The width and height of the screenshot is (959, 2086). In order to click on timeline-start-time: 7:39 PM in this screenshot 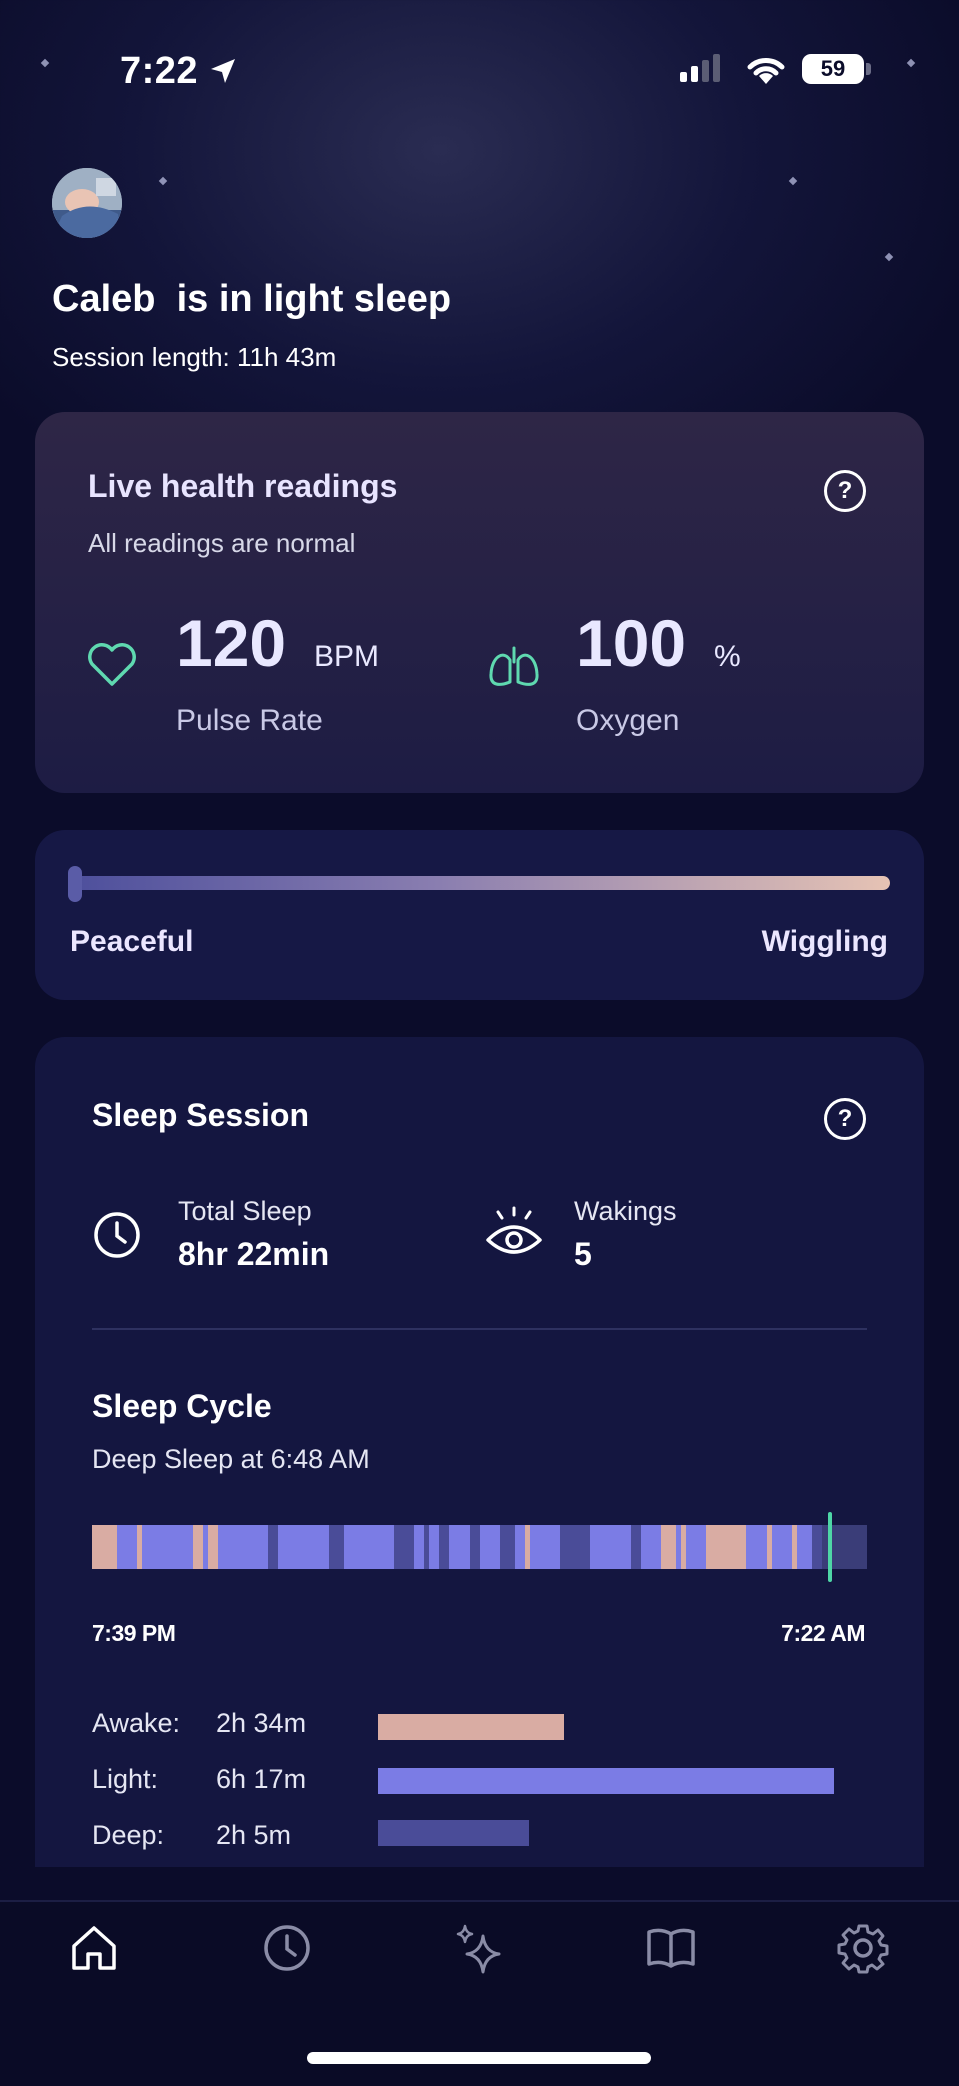, I will do `click(134, 1633)`.